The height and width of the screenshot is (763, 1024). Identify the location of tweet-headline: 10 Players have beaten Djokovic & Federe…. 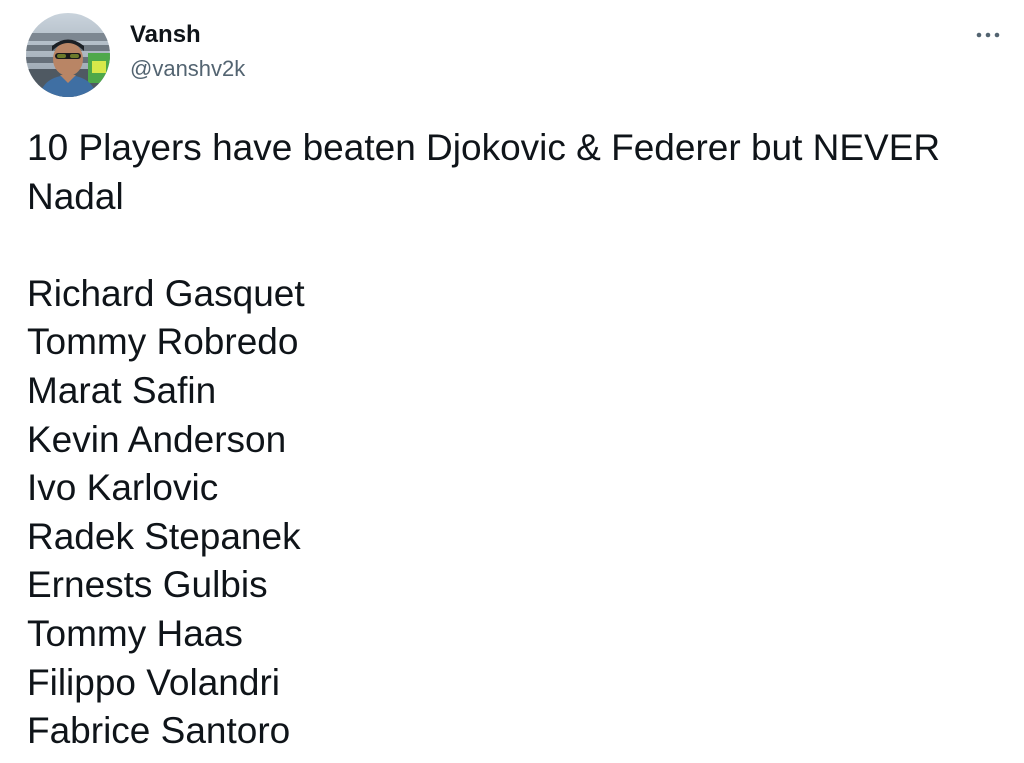
(484, 172).